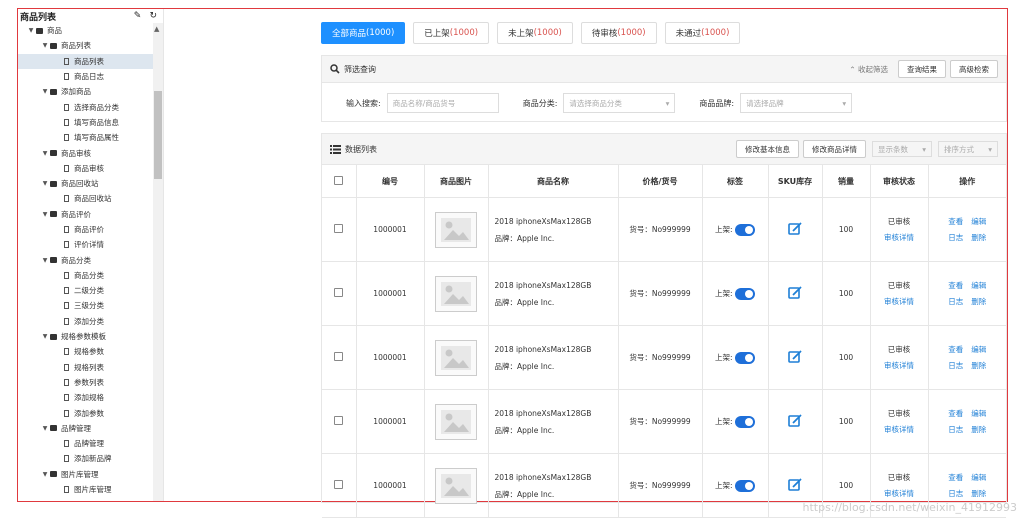 This screenshot has width=1025, height=518. Describe the element at coordinates (158, 135) in the screenshot. I see `scrollbar-thumb` at that location.